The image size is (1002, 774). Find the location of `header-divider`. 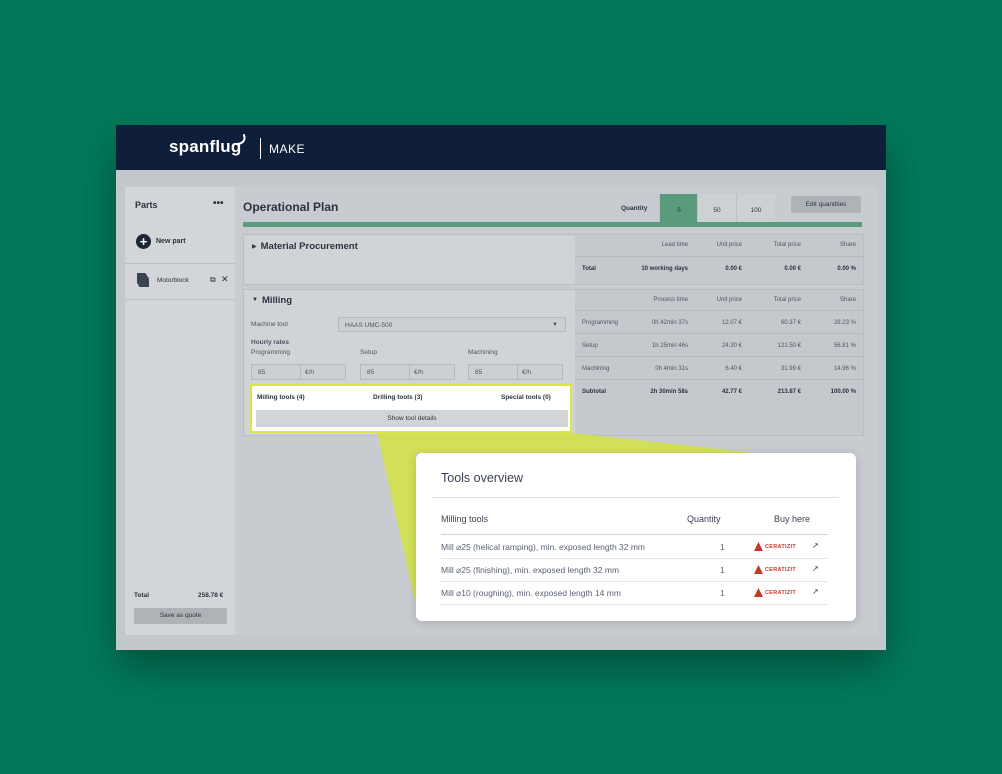

header-divider is located at coordinates (634, 534).